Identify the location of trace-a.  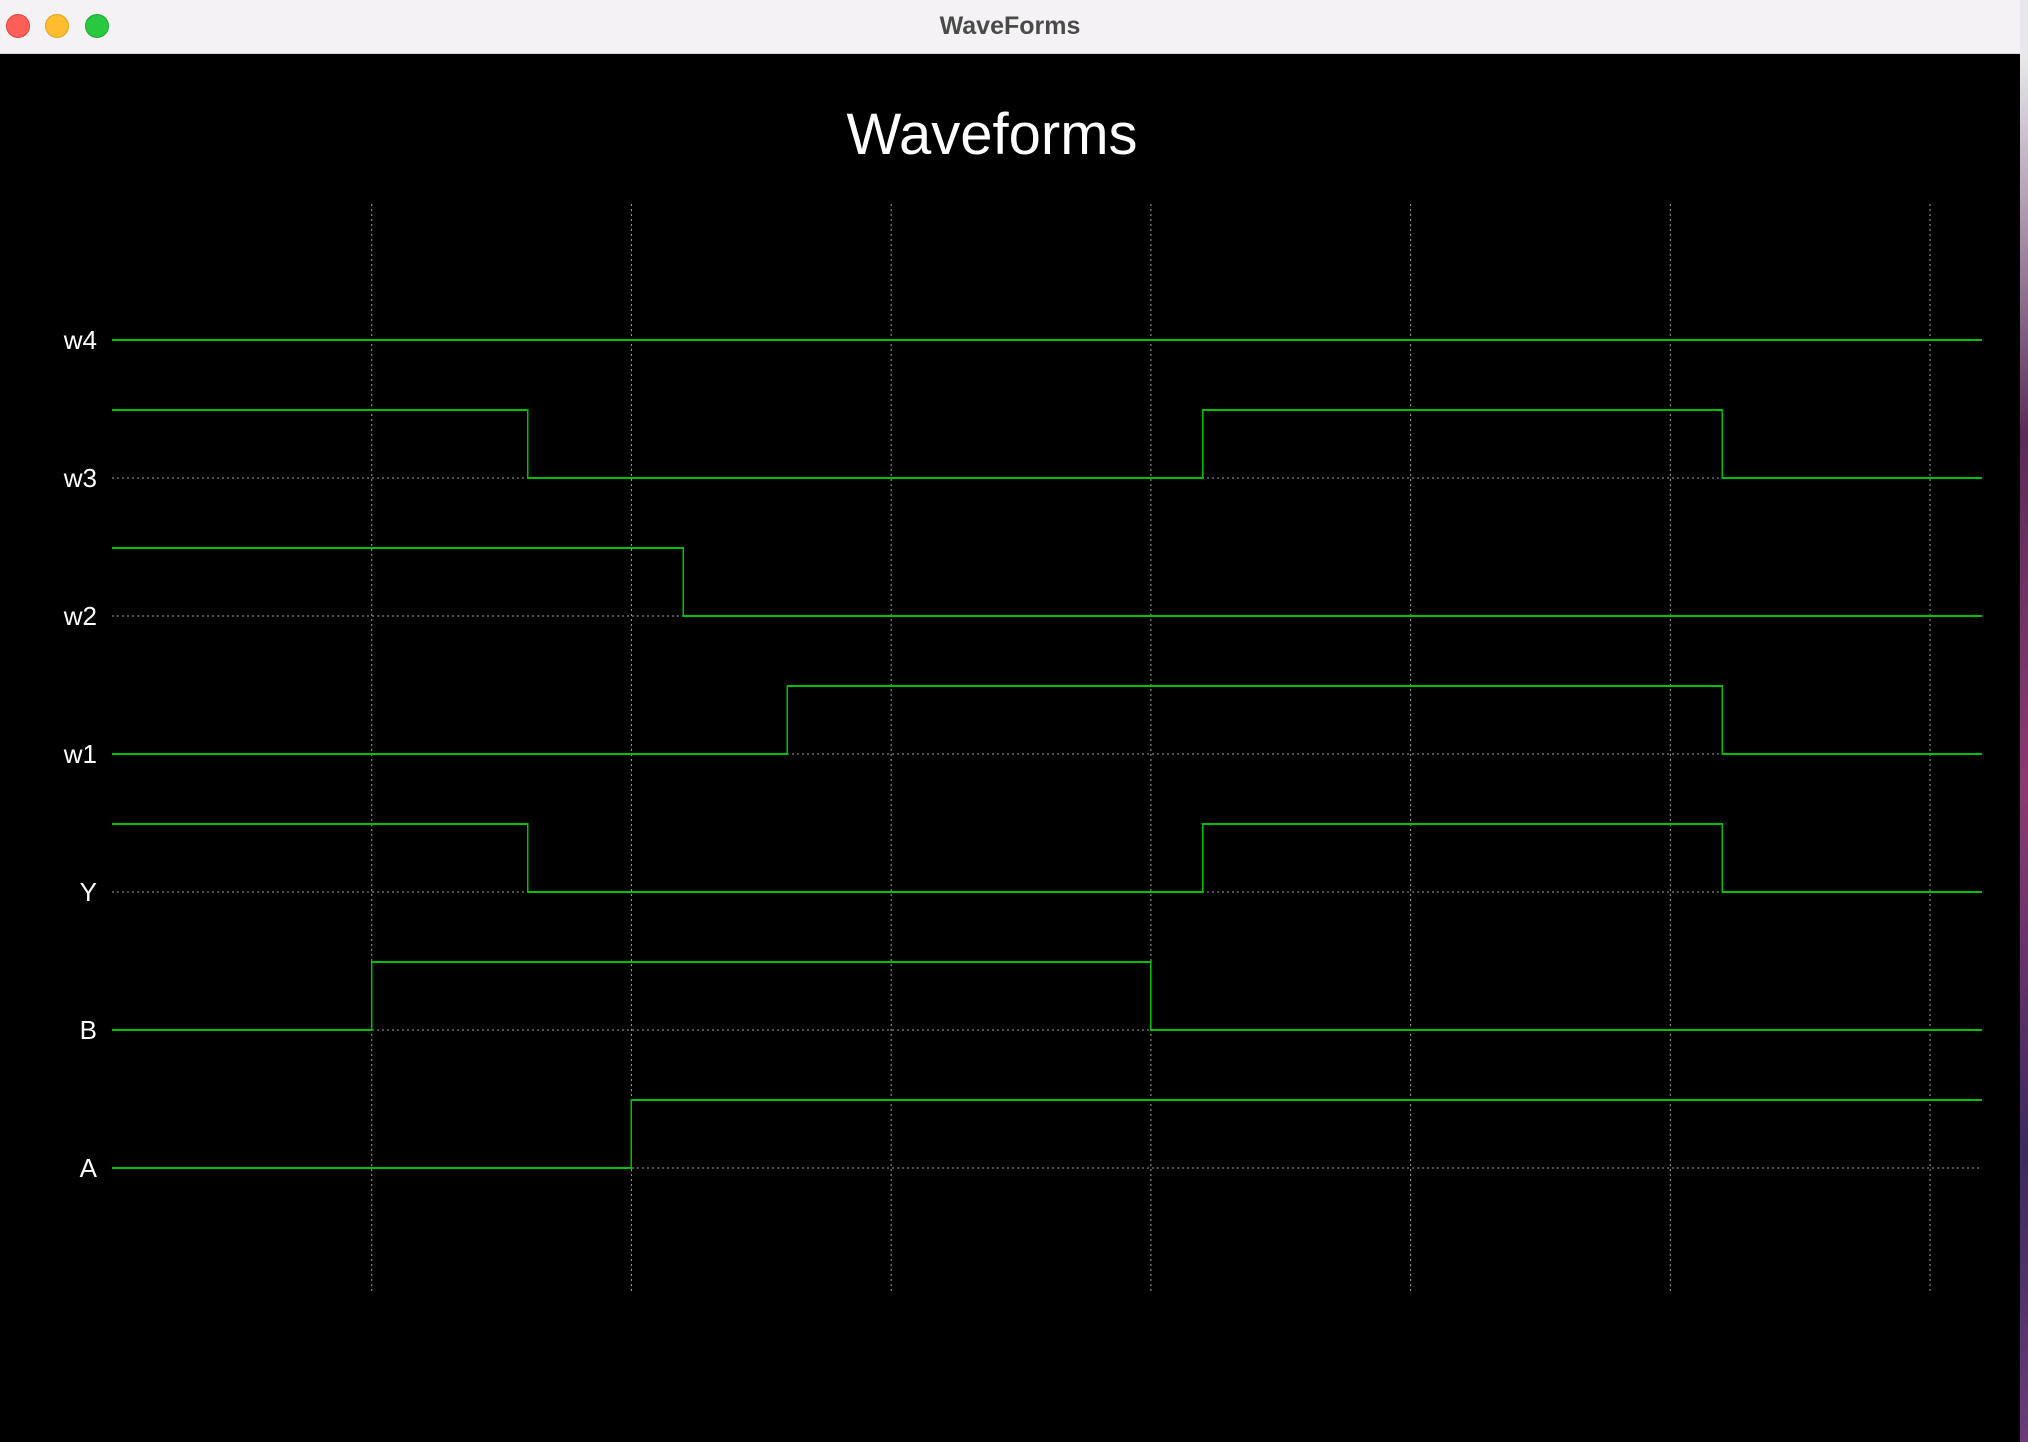
(1047, 1134).